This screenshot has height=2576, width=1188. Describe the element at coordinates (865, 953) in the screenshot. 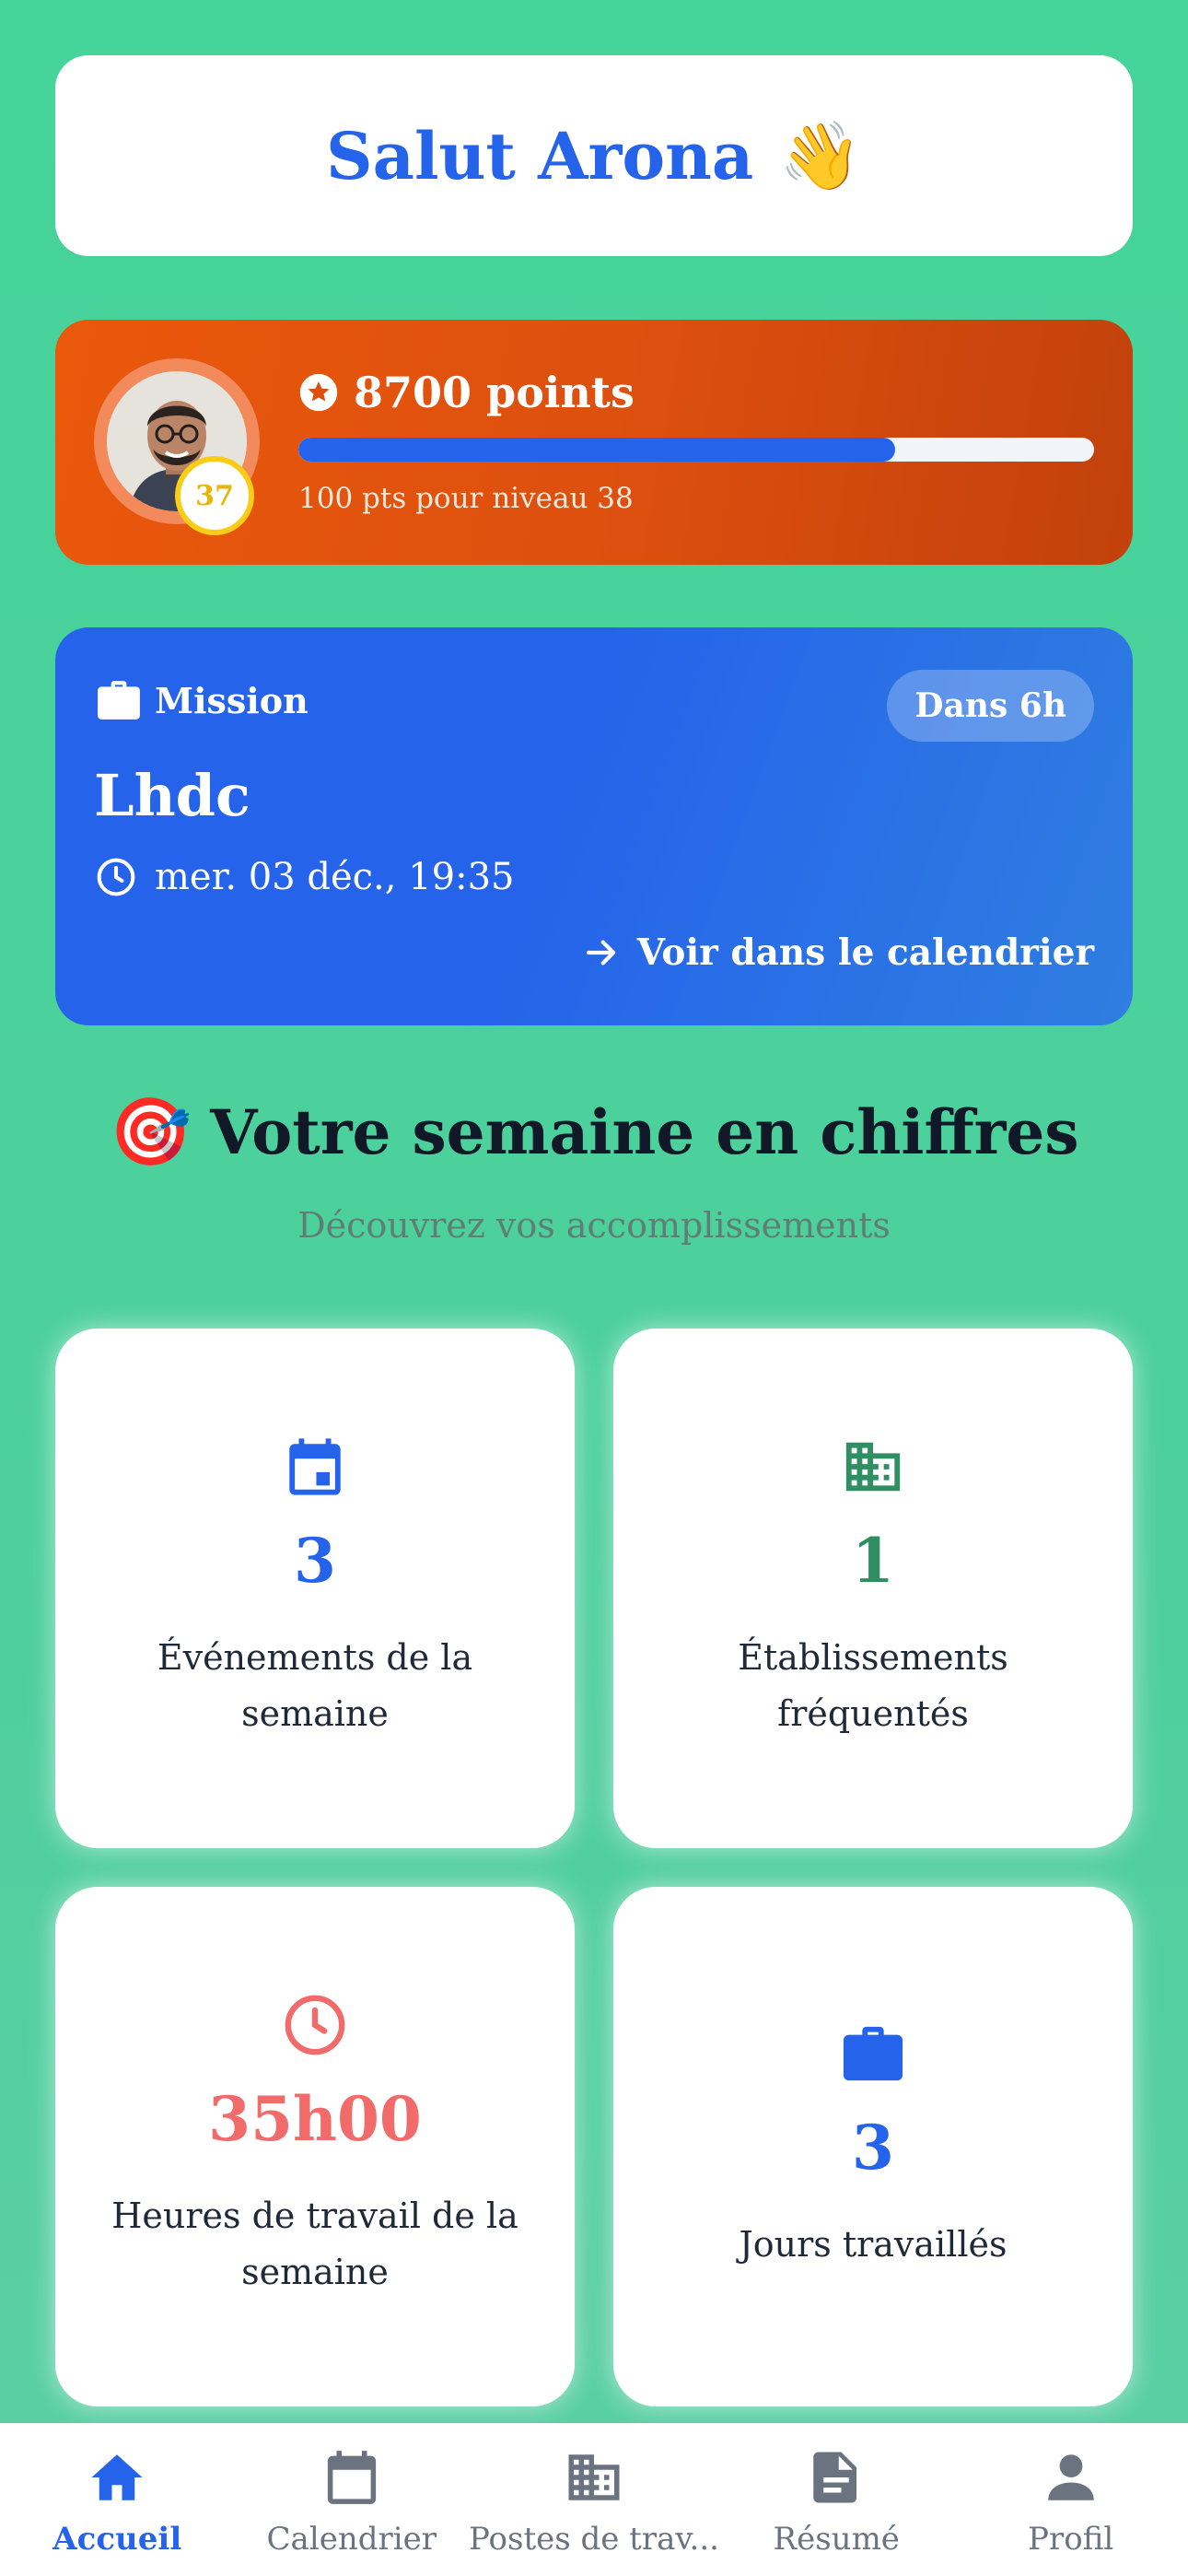

I see `view-in-calendar-label: Voir dans le calendrier` at that location.